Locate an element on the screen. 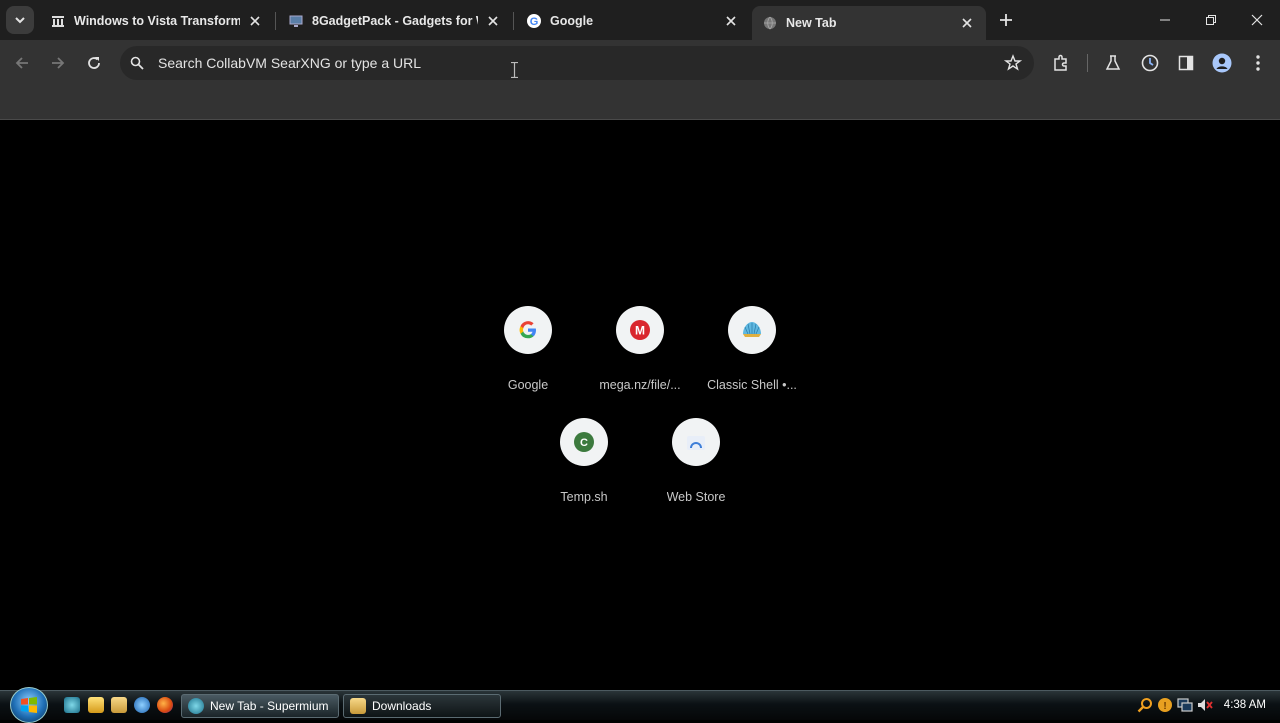  shortcut-label: Temp.sh is located at coordinates (584, 497).